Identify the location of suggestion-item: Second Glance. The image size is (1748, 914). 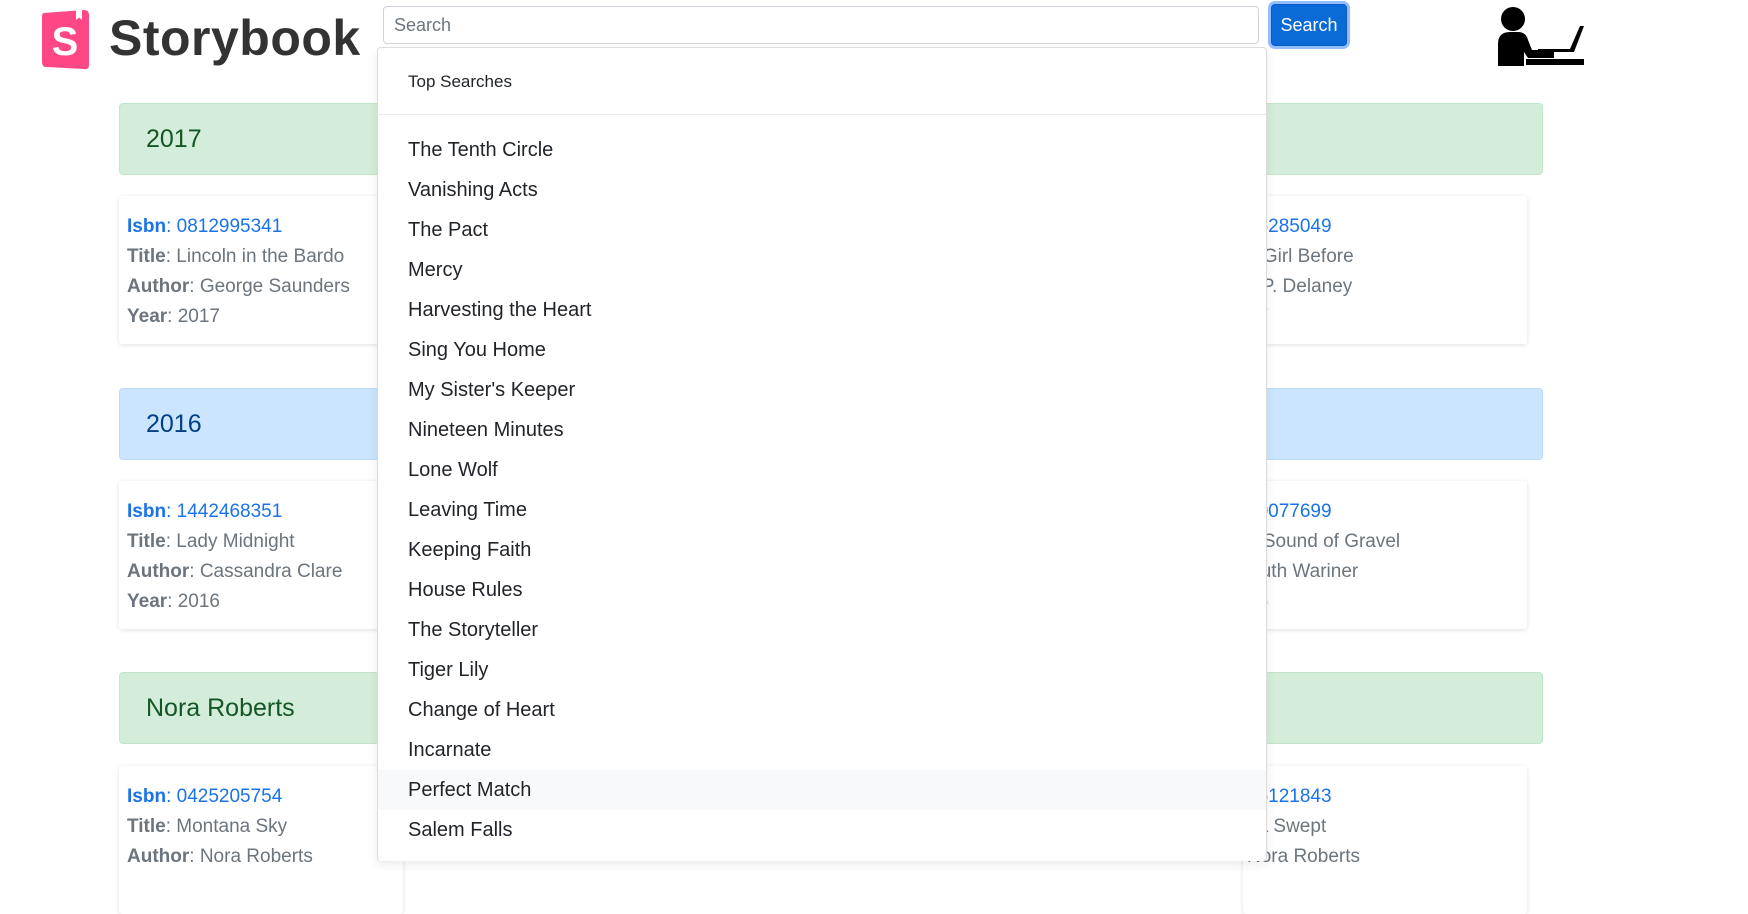
(822, 855).